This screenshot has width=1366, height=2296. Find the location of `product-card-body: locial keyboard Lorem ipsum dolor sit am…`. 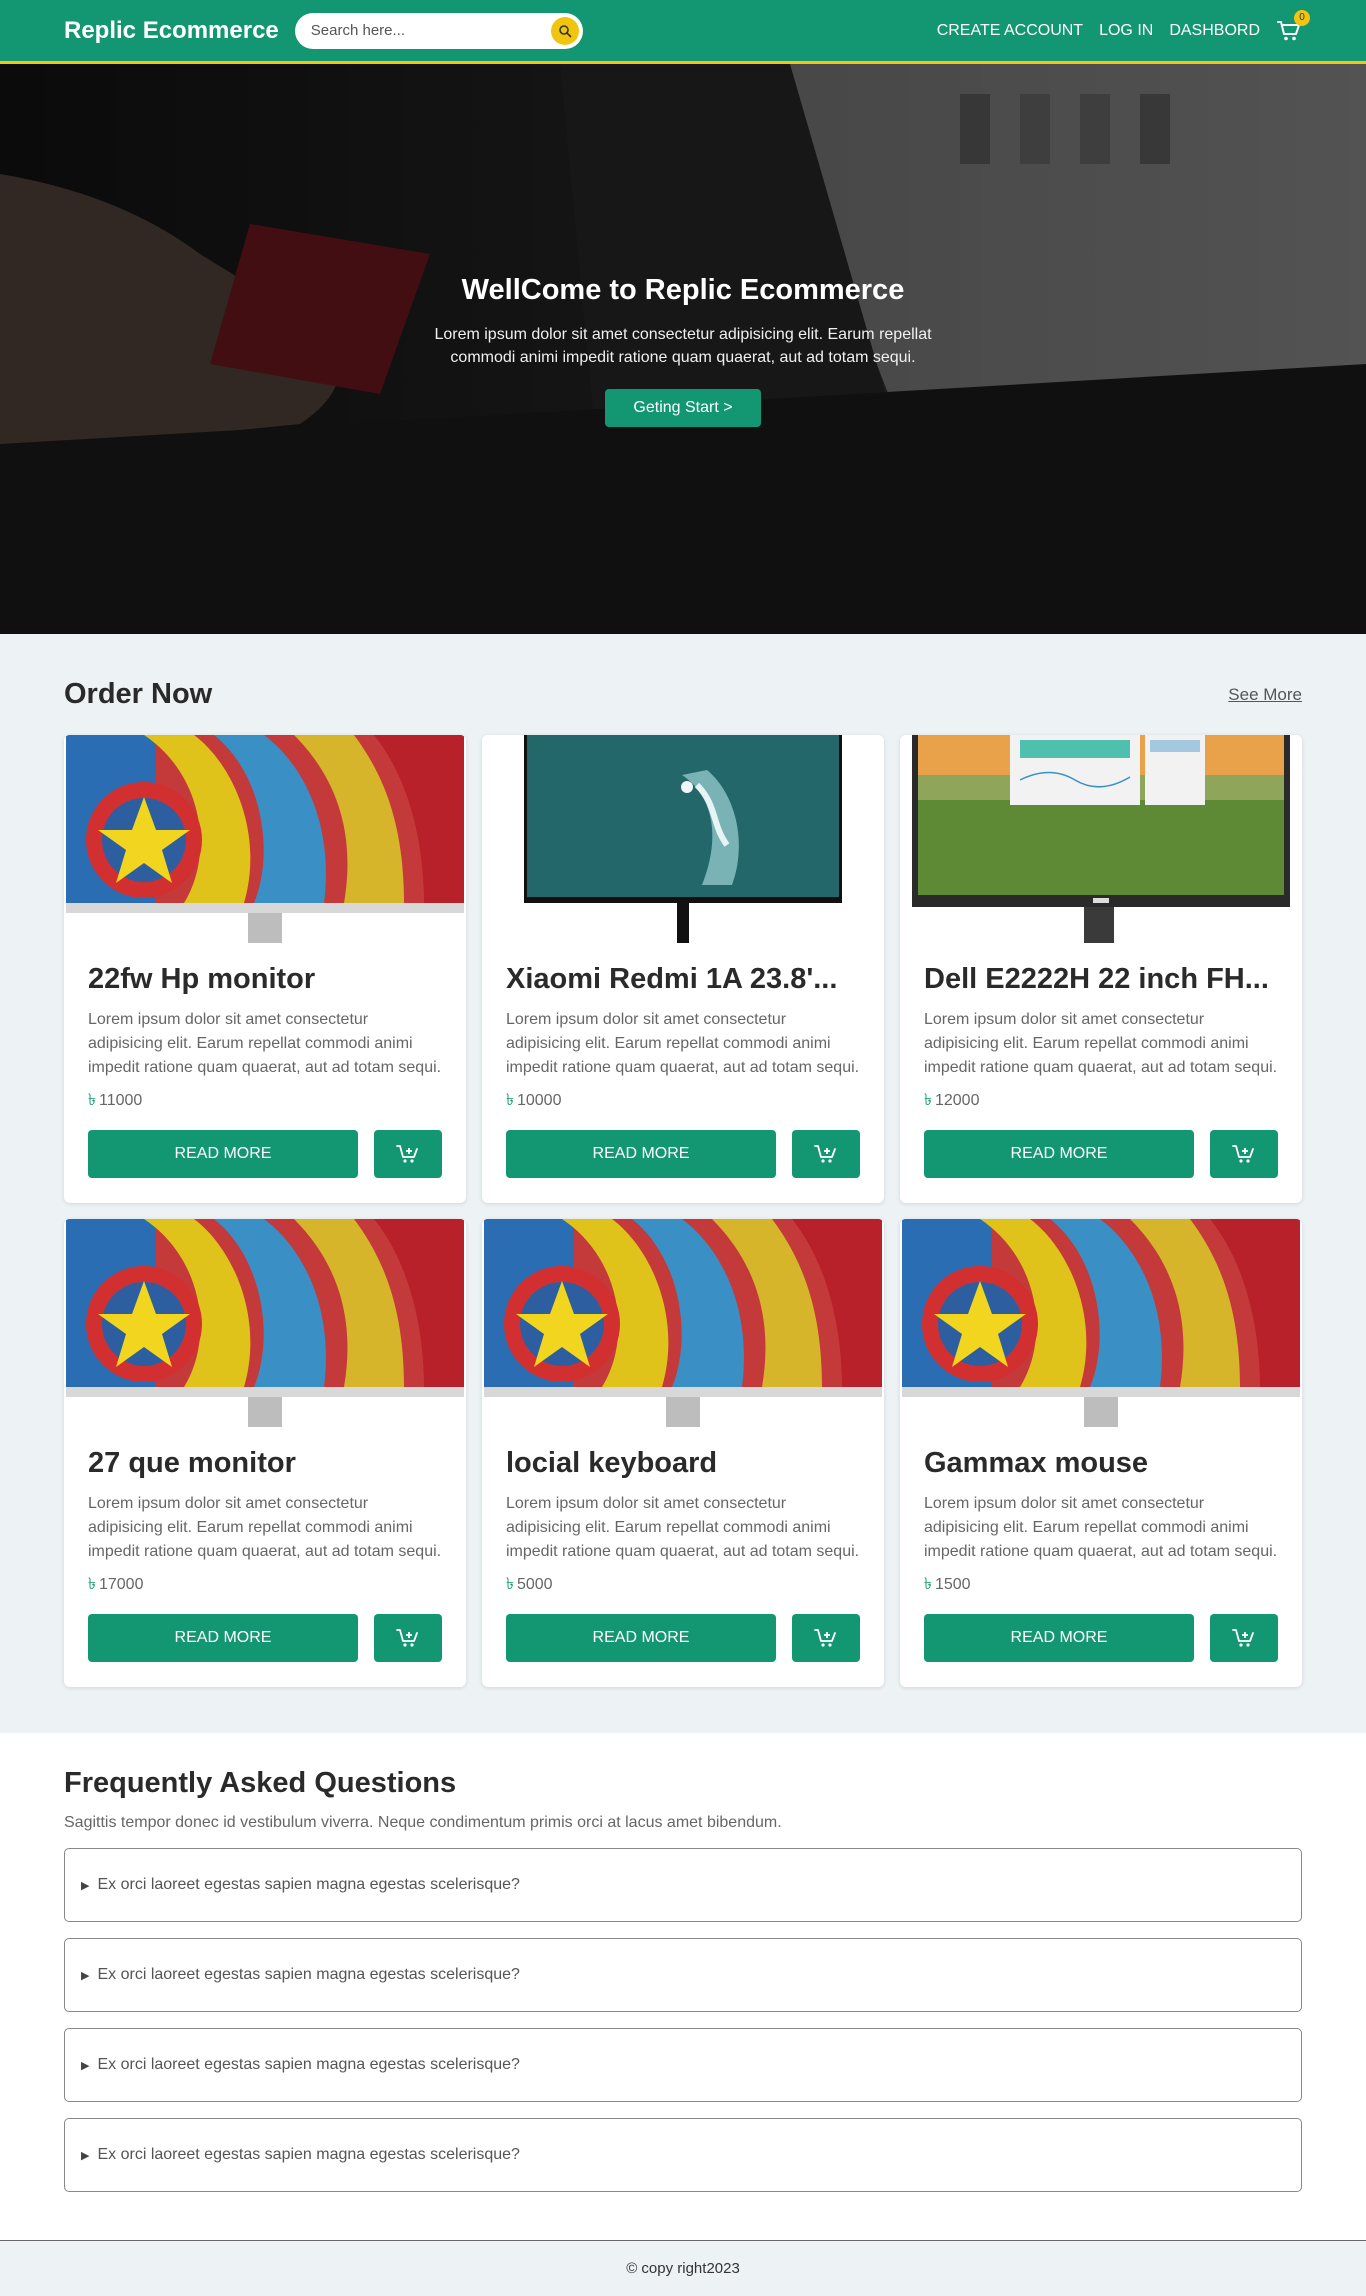

product-card-body: locial keyboard Lorem ipsum dolor sit am… is located at coordinates (683, 1544).